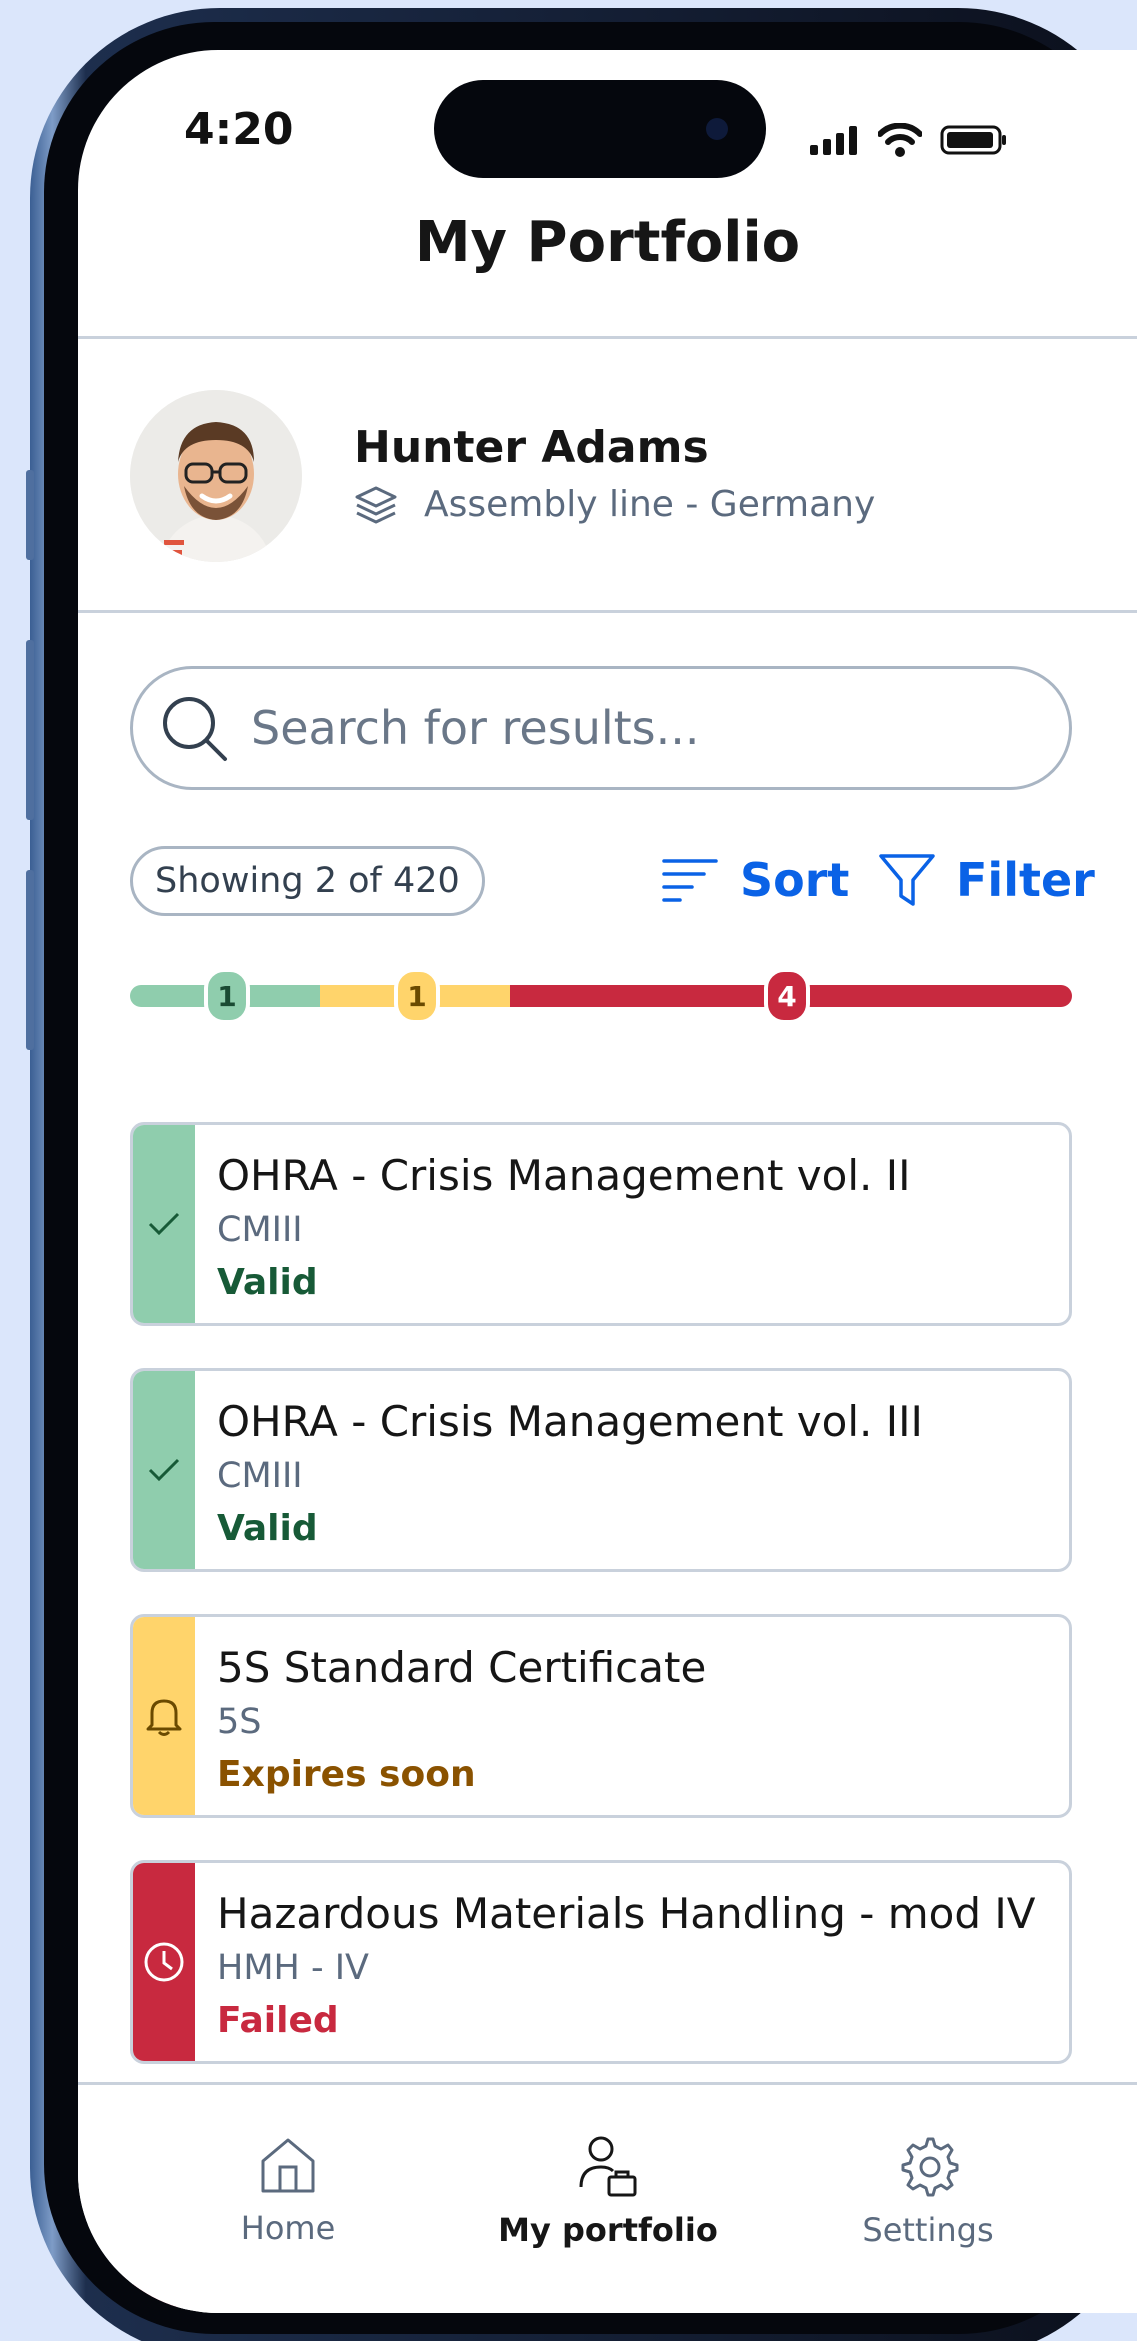 Image resolution: width=1137 pixels, height=2341 pixels. Describe the element at coordinates (30, 515) in the screenshot. I see `mute-switch` at that location.